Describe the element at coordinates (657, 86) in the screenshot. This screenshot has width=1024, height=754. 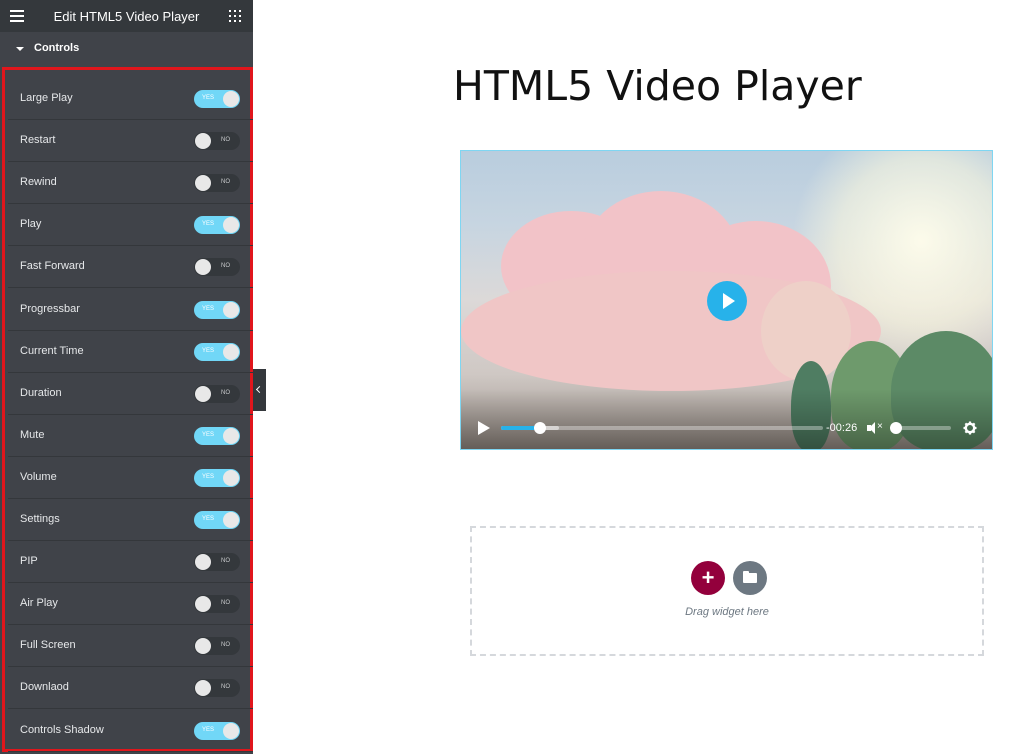
I see `page-title: HTML5 Video Player` at that location.